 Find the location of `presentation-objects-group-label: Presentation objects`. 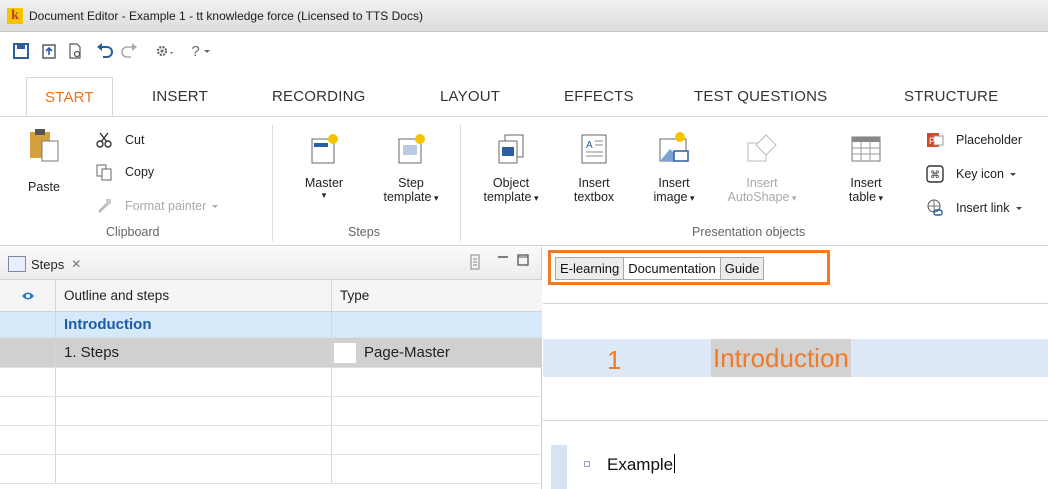

presentation-objects-group-label: Presentation objects is located at coordinates (749, 232).